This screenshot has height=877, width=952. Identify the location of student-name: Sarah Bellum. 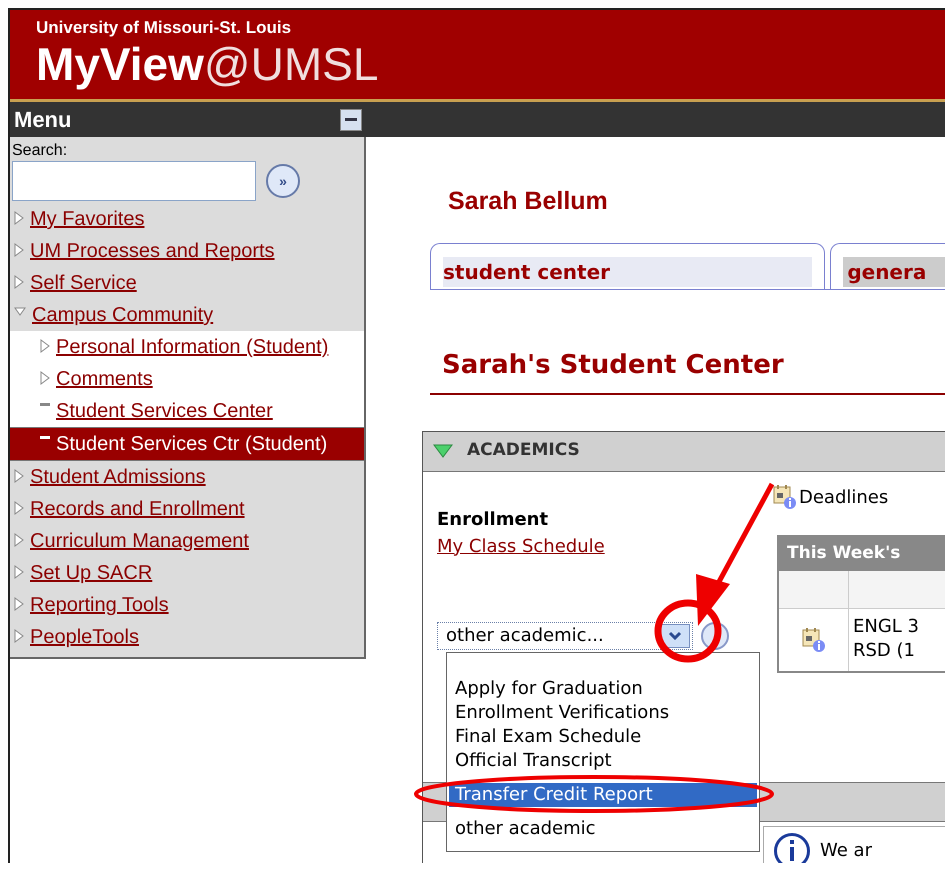
(528, 201).